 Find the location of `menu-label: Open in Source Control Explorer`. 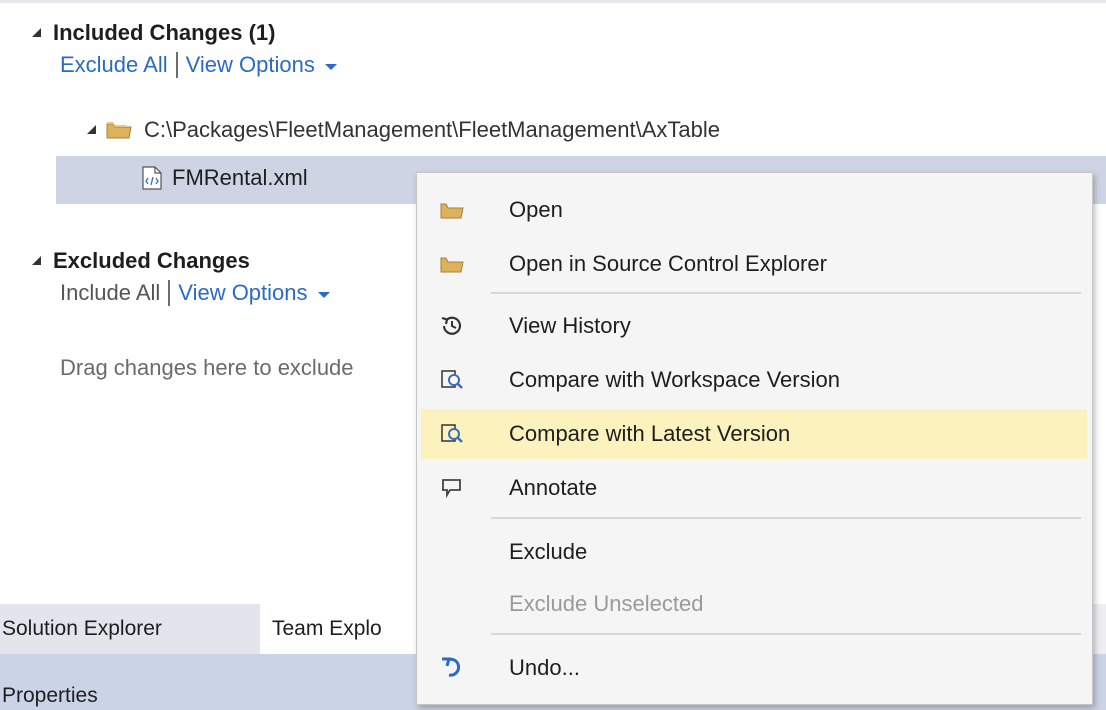

menu-label: Open in Source Control Explorer is located at coordinates (668, 263).